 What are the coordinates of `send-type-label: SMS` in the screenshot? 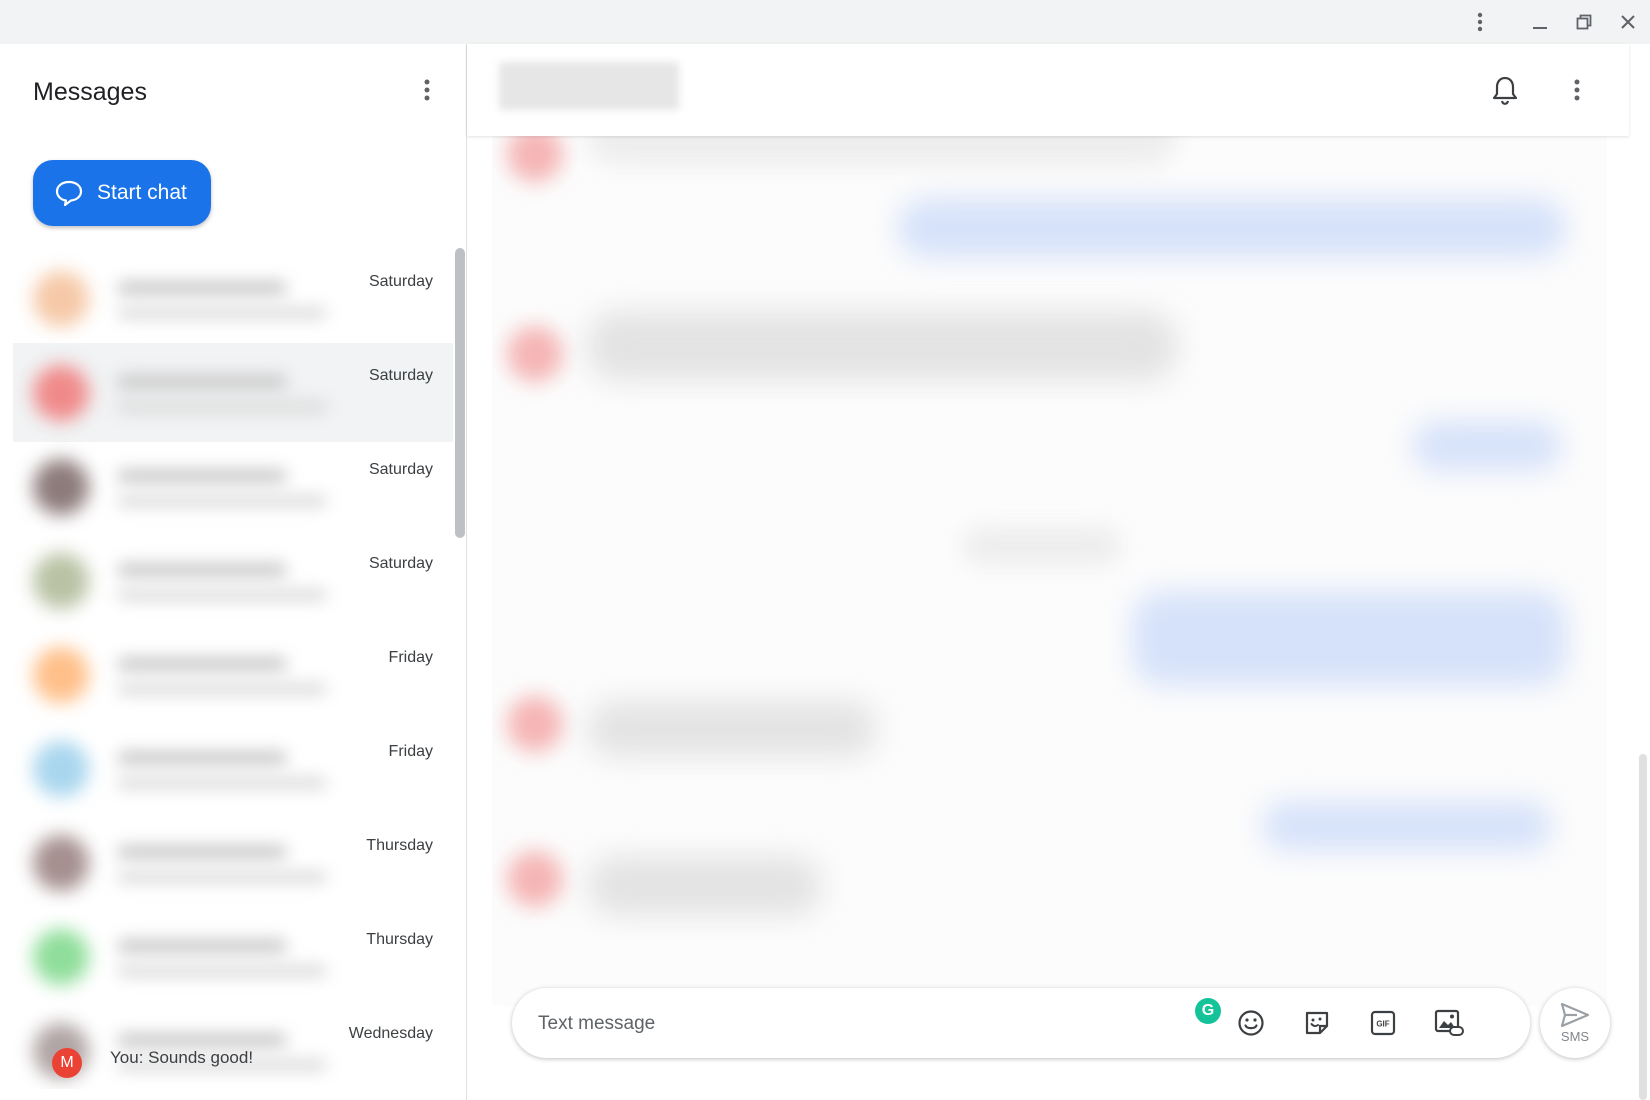 It's located at (1575, 1036).